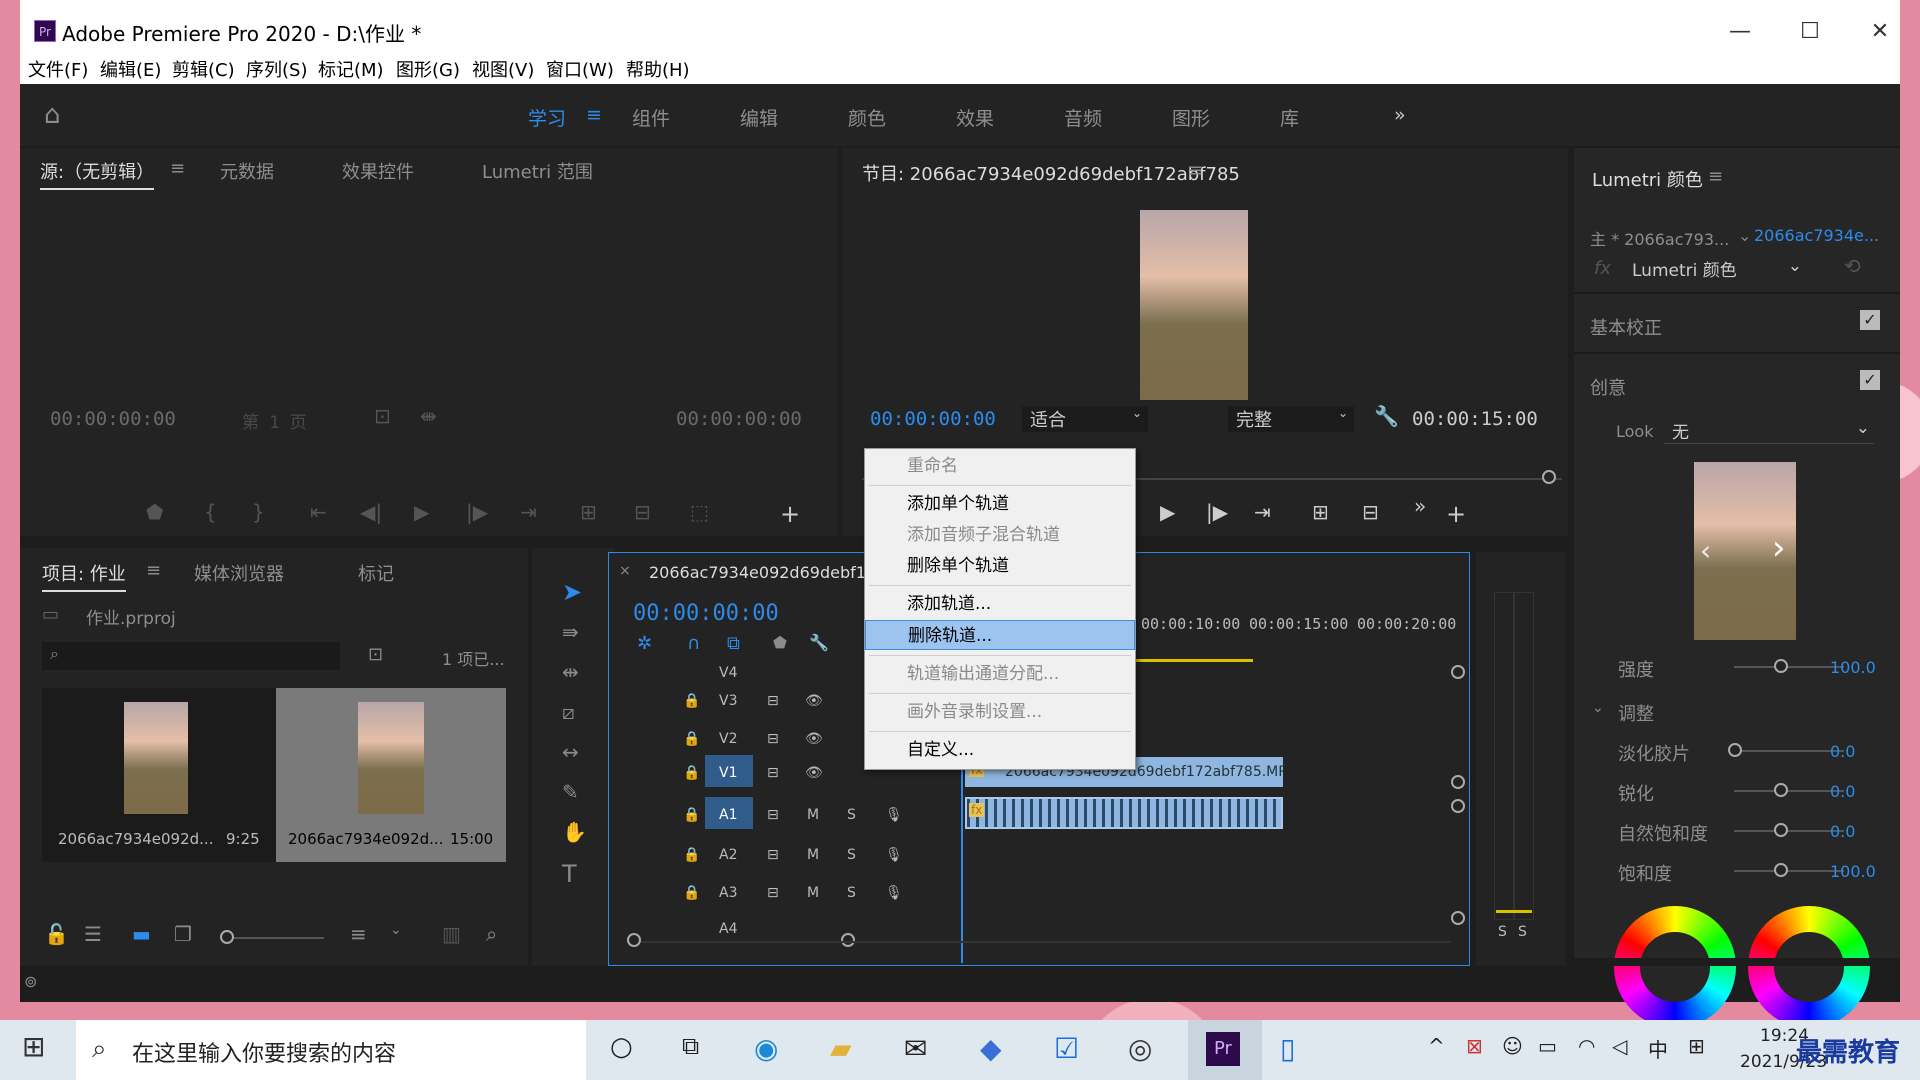  Describe the element at coordinates (644, 643) in the screenshot. I see `nest-icon: ✲` at that location.